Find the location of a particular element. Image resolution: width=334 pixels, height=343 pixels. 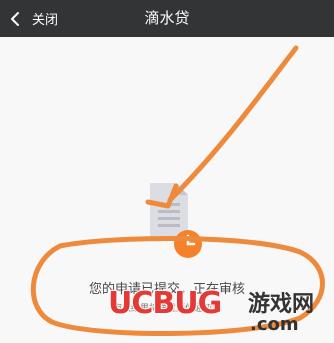

back-button: 关闭 is located at coordinates (42, 18).